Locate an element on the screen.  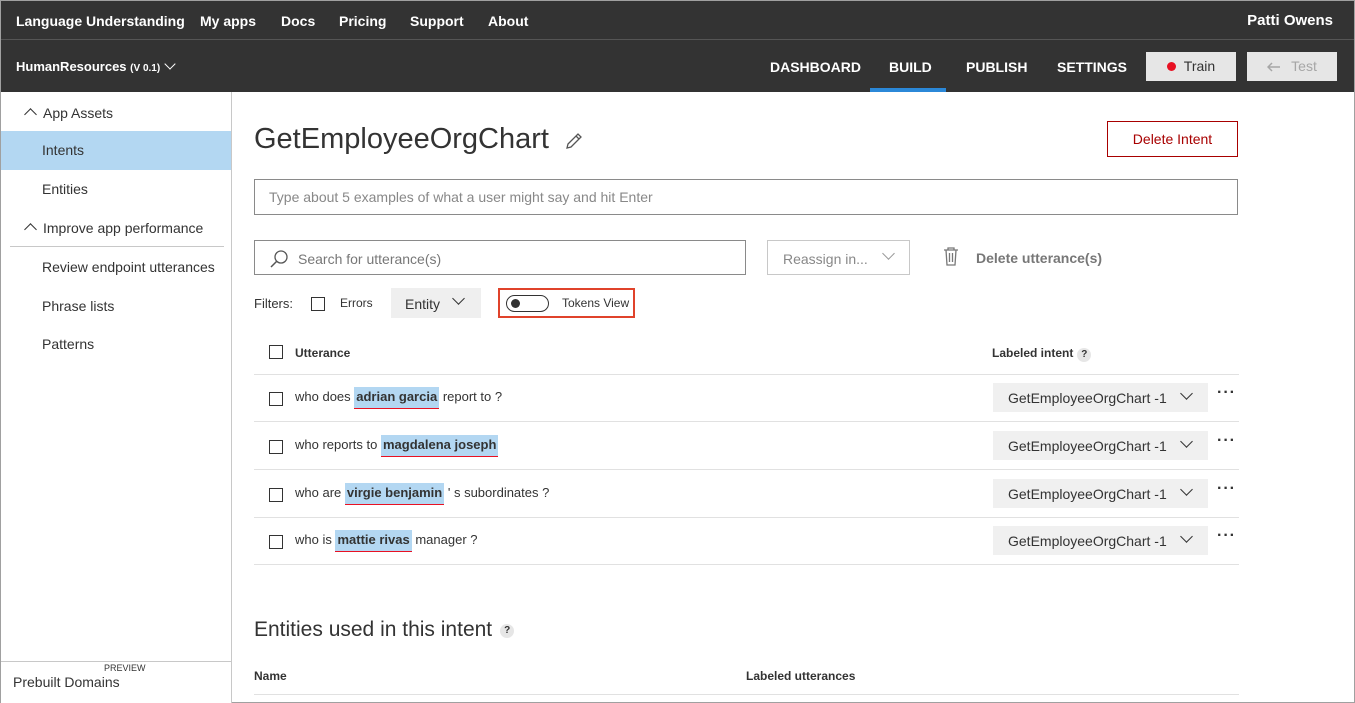
utterance-pre: who reports to is located at coordinates (338, 444).